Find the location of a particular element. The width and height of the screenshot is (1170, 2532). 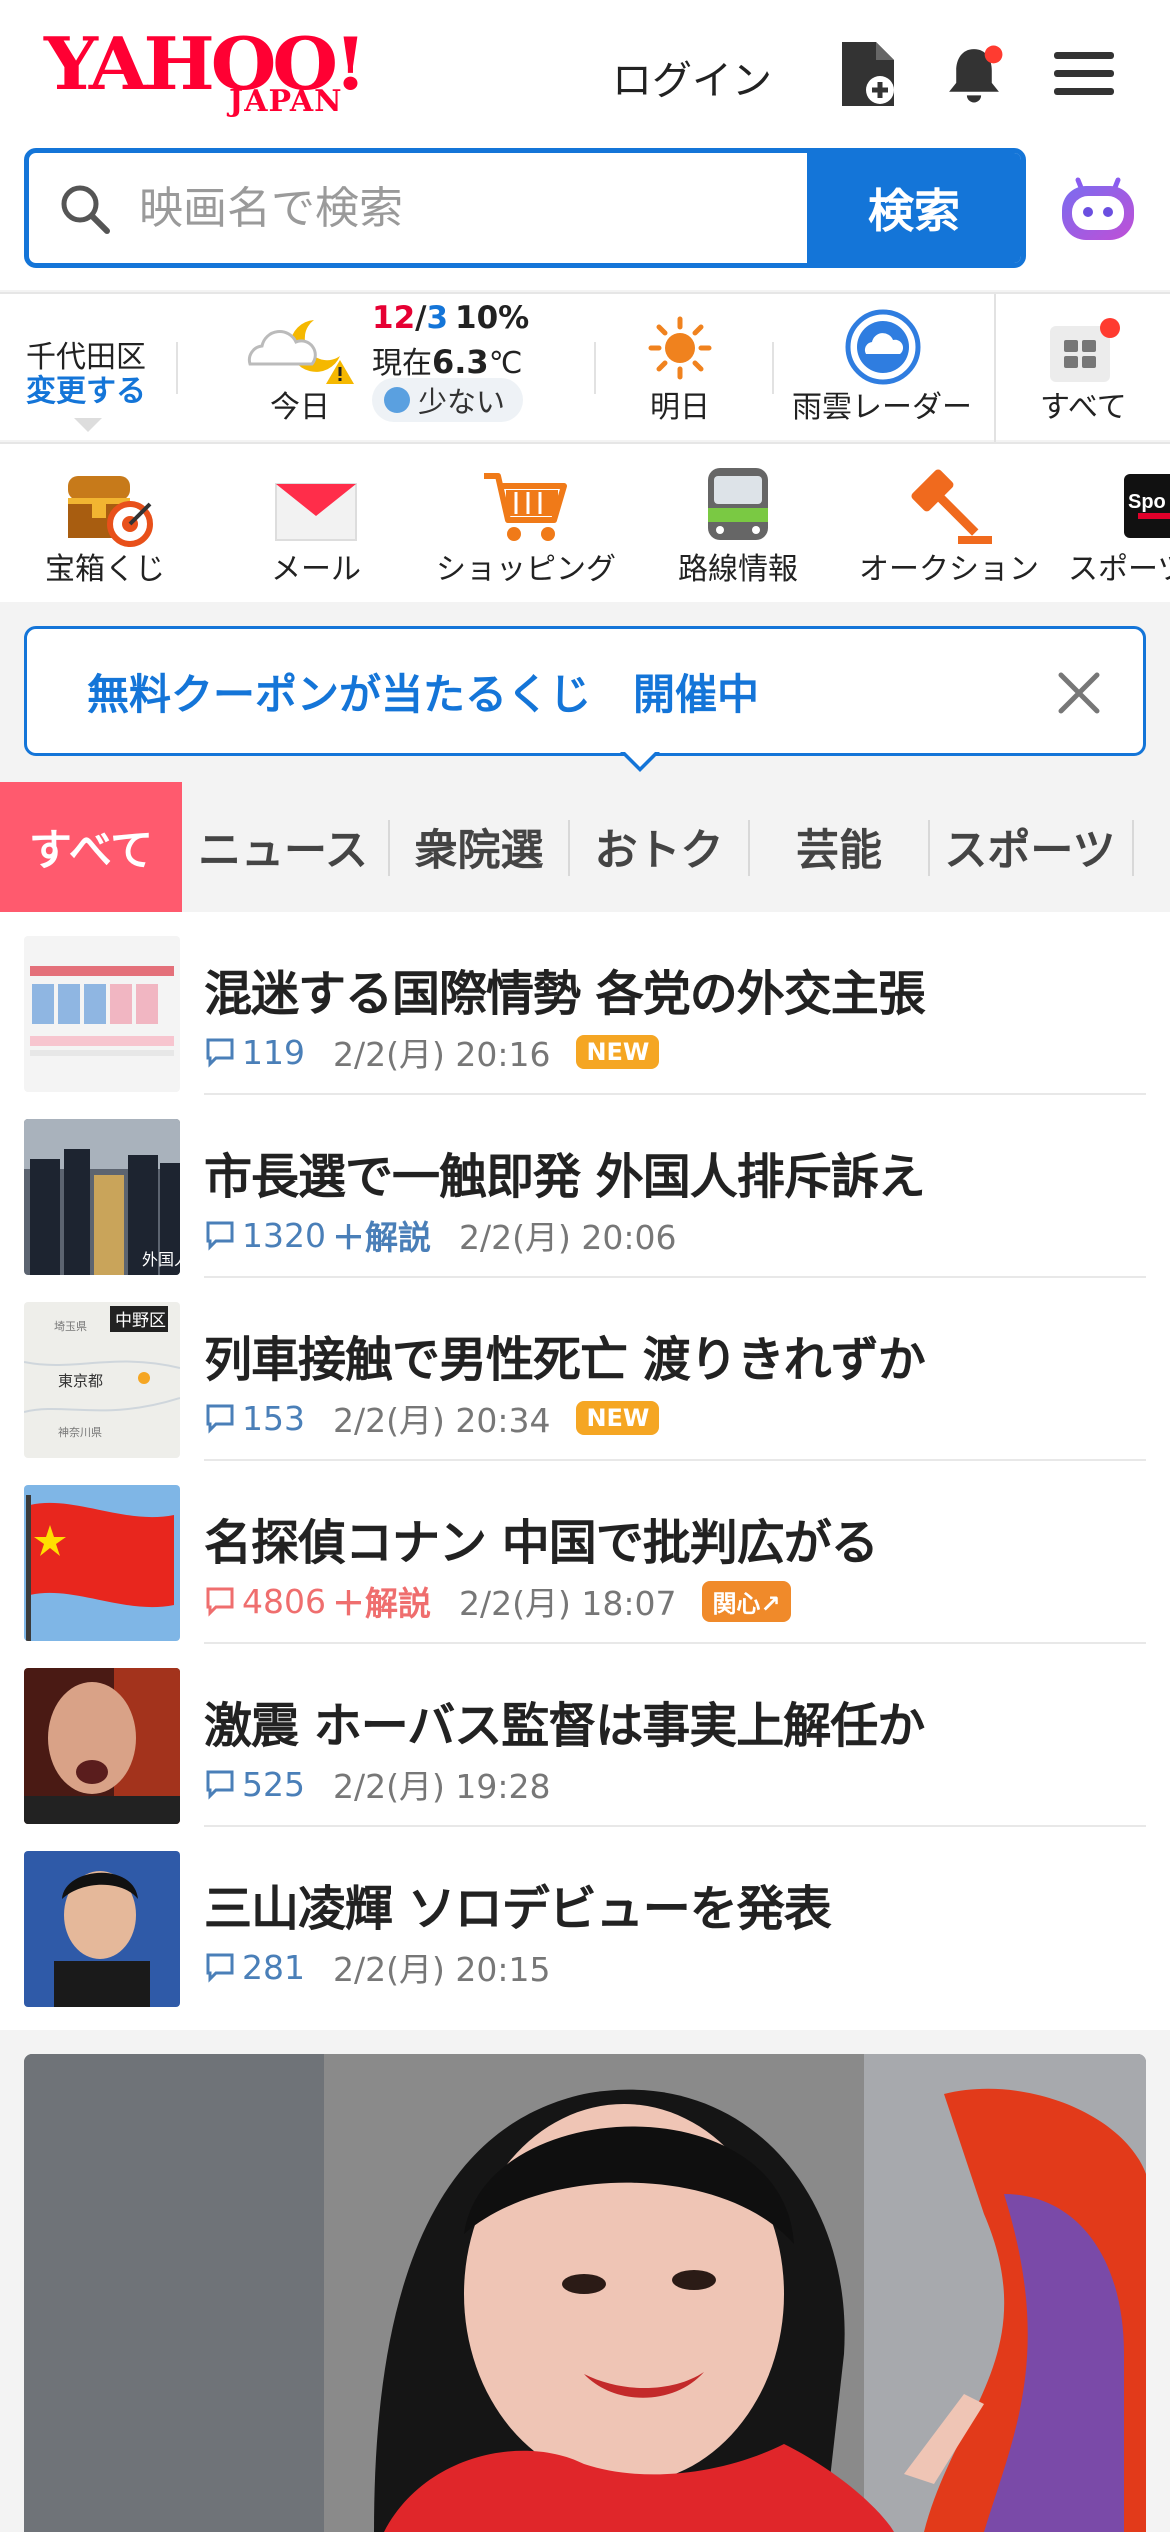

shopping-cart-icon is located at coordinates (525, 507).